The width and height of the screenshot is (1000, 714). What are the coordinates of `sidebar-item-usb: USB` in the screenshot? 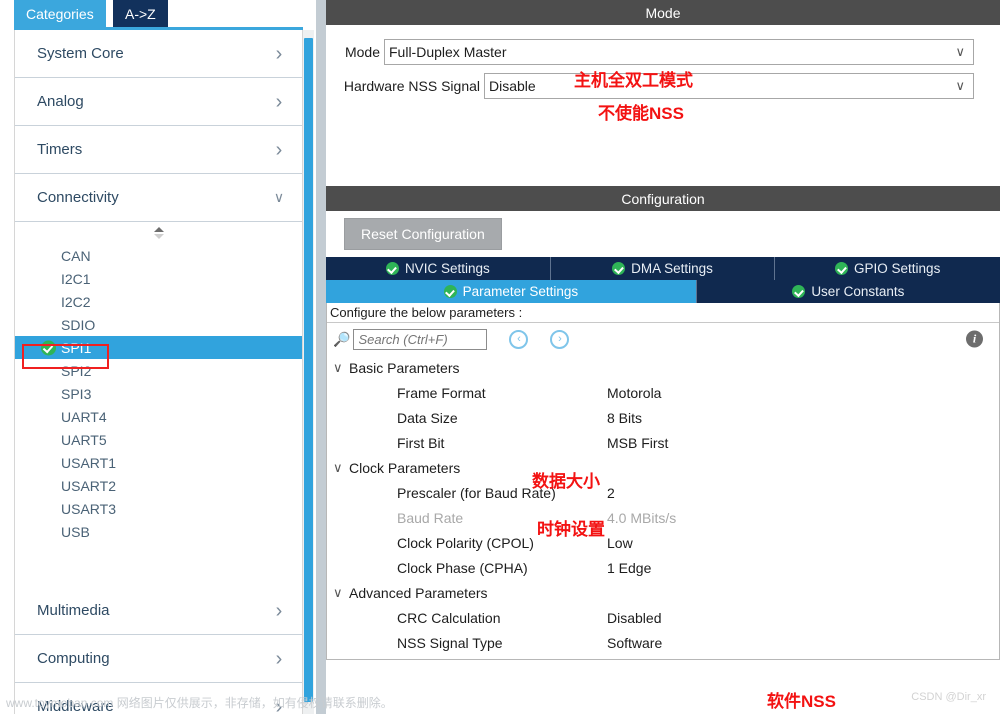 It's located at (158, 531).